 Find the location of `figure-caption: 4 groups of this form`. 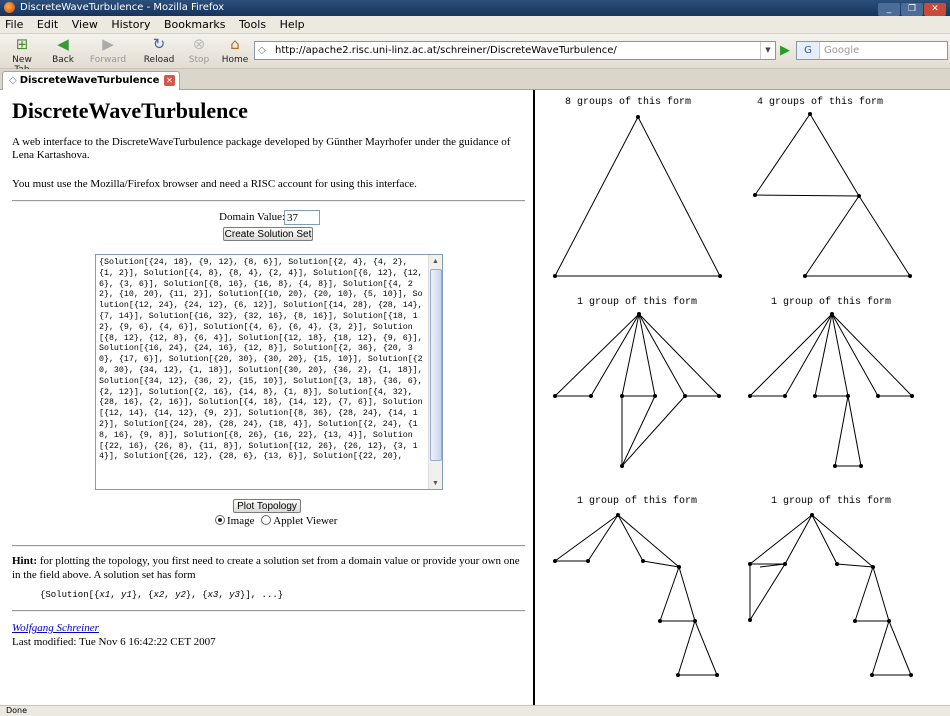

figure-caption: 4 groups of this form is located at coordinates (820, 102).